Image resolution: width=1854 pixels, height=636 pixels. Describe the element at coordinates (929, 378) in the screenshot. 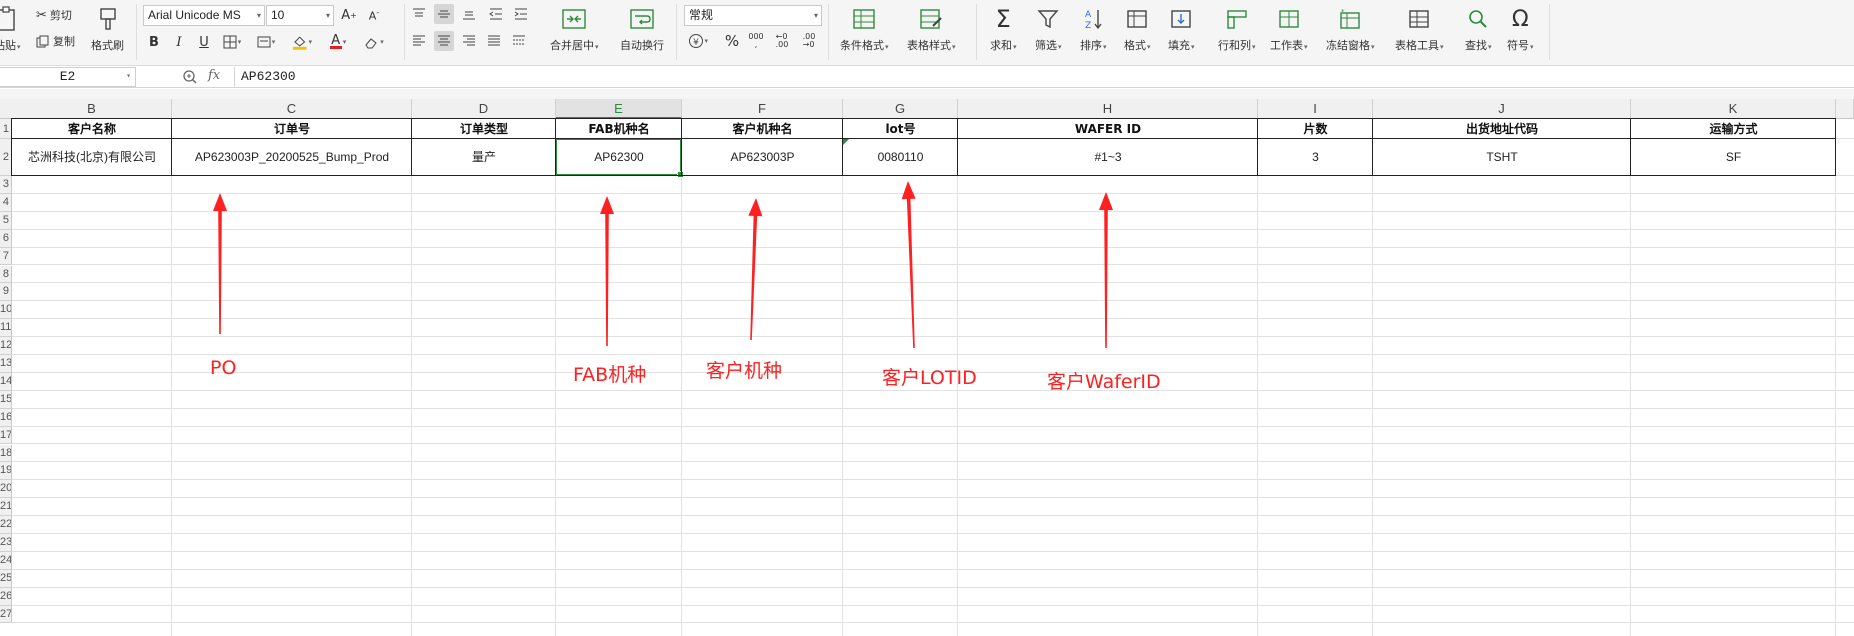

I see `annotation-customer-lotid: 客户LOTID` at that location.